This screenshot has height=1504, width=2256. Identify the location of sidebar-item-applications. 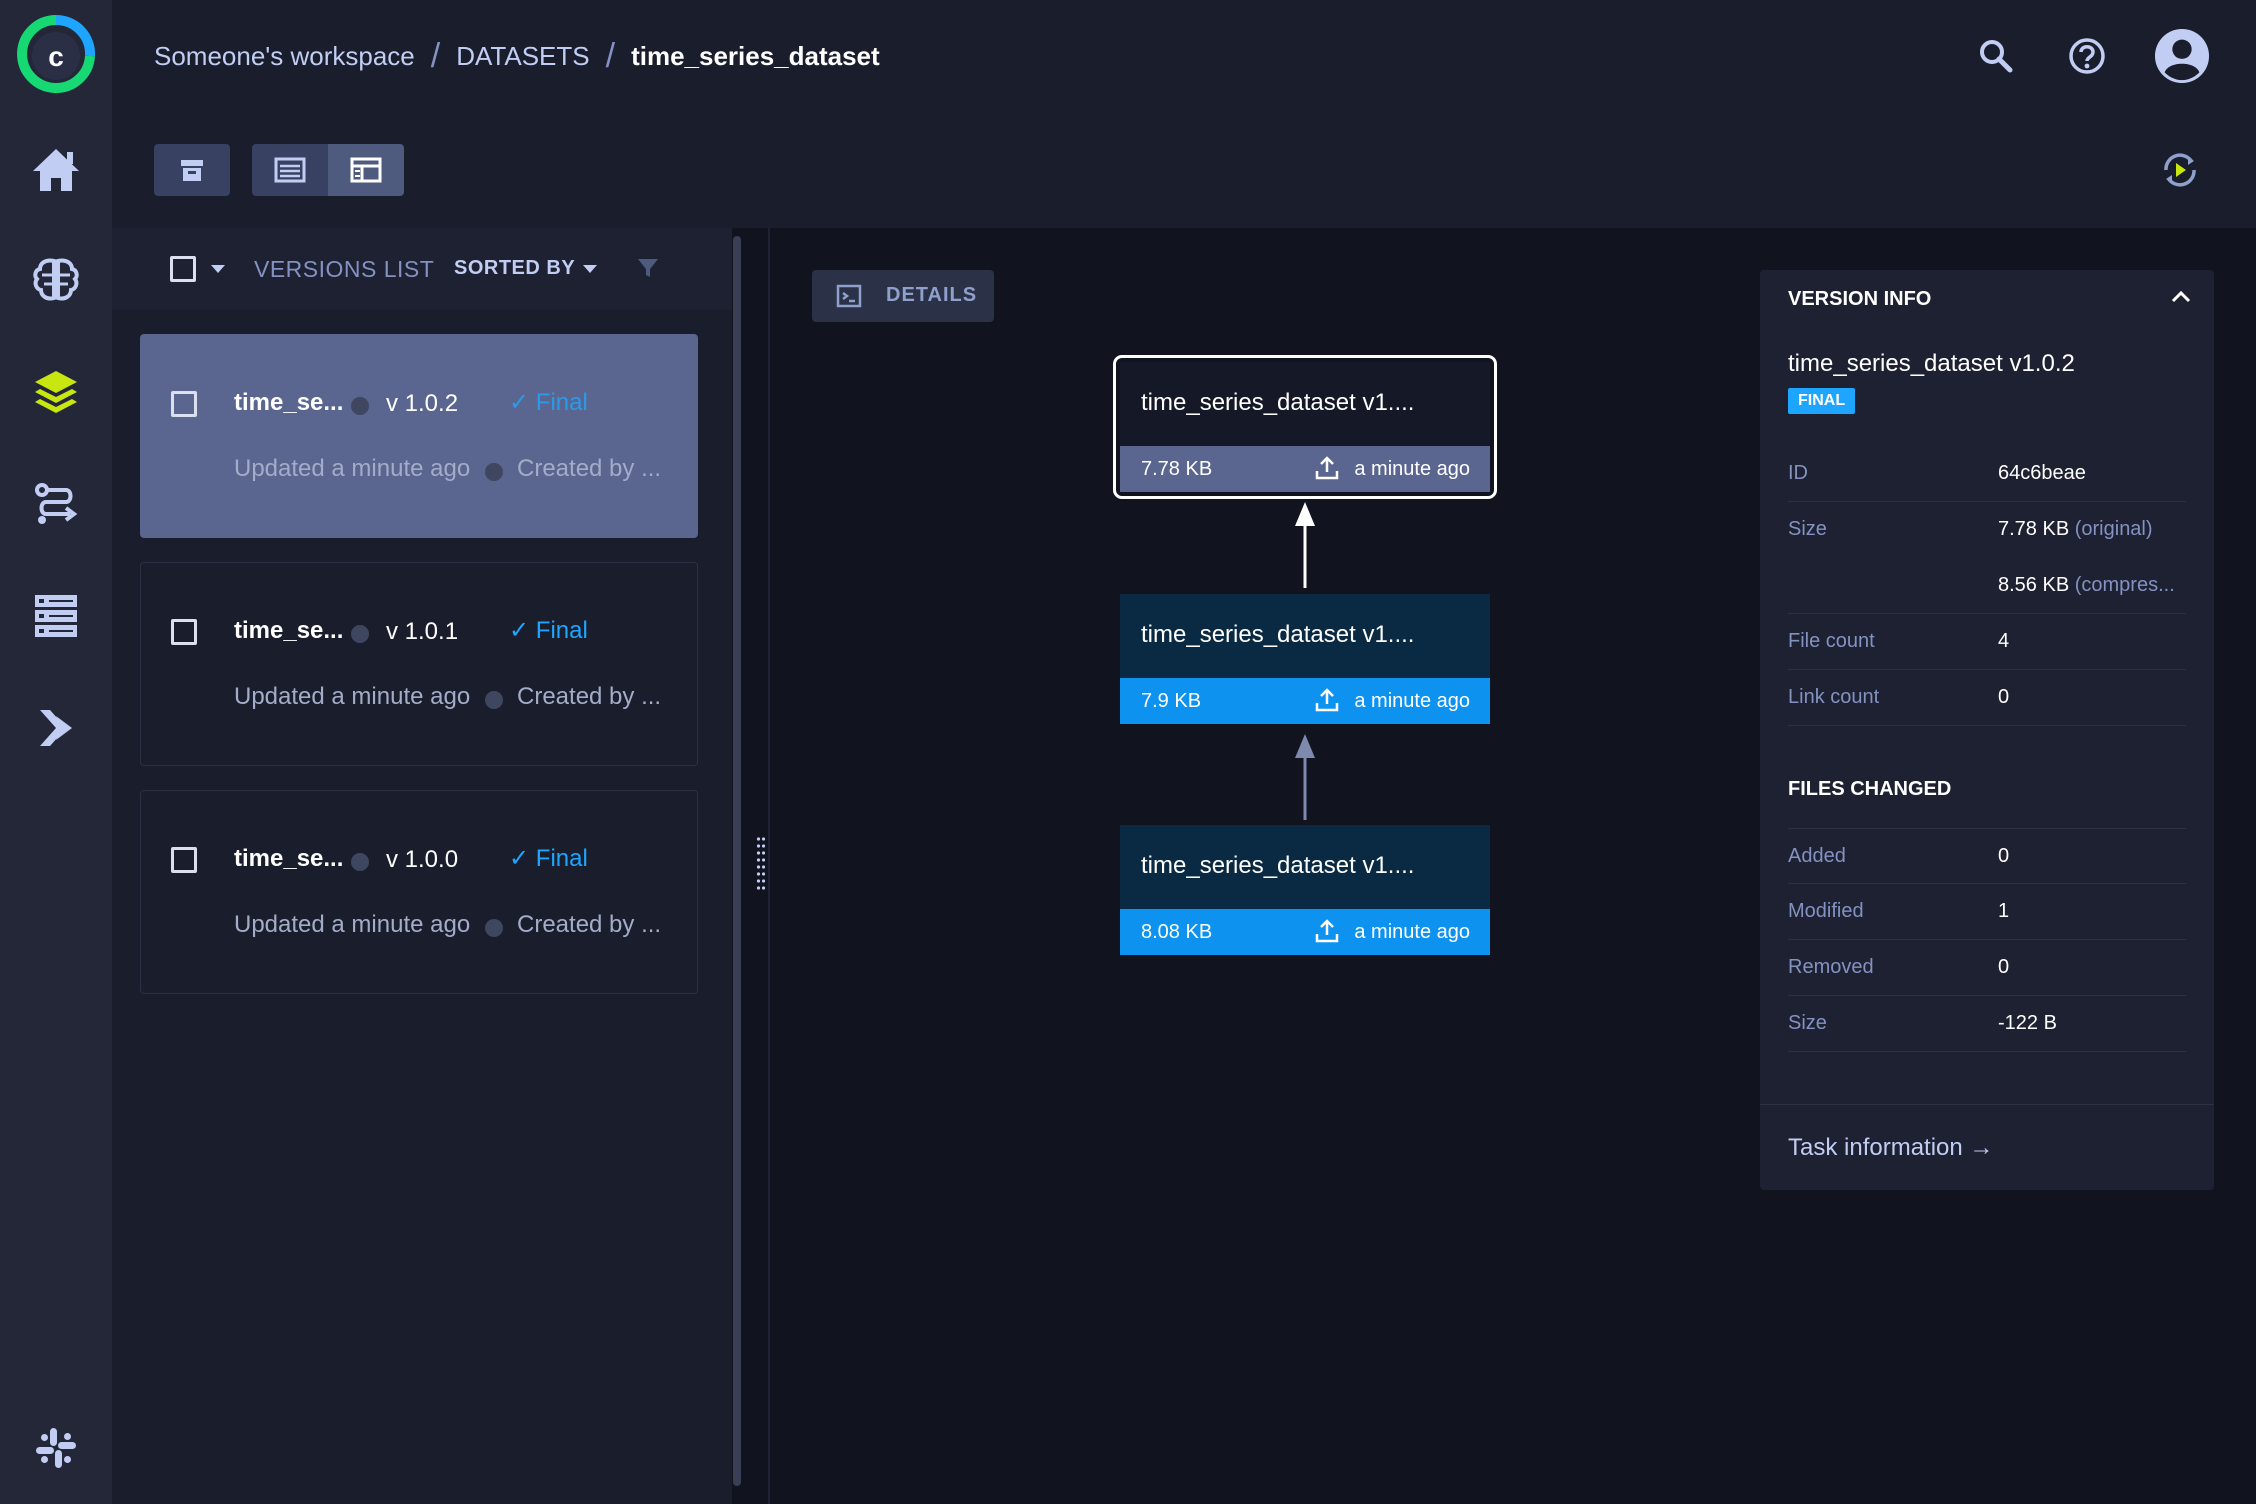
(56, 728).